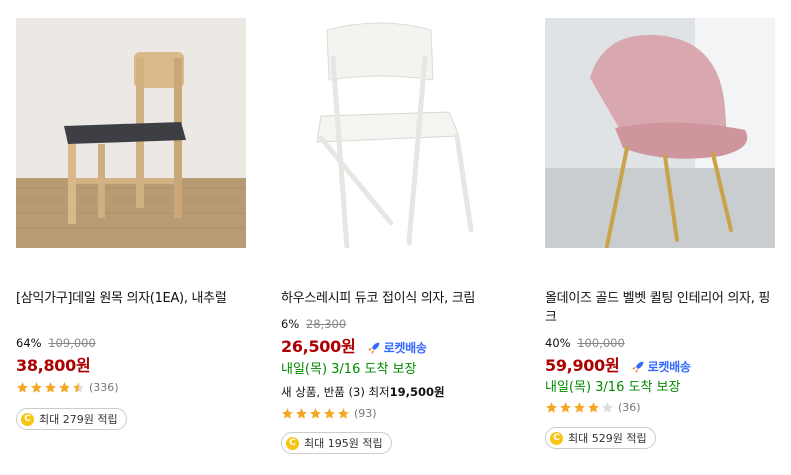 The image size is (791, 475). I want to click on original-price: 28,300, so click(326, 324).